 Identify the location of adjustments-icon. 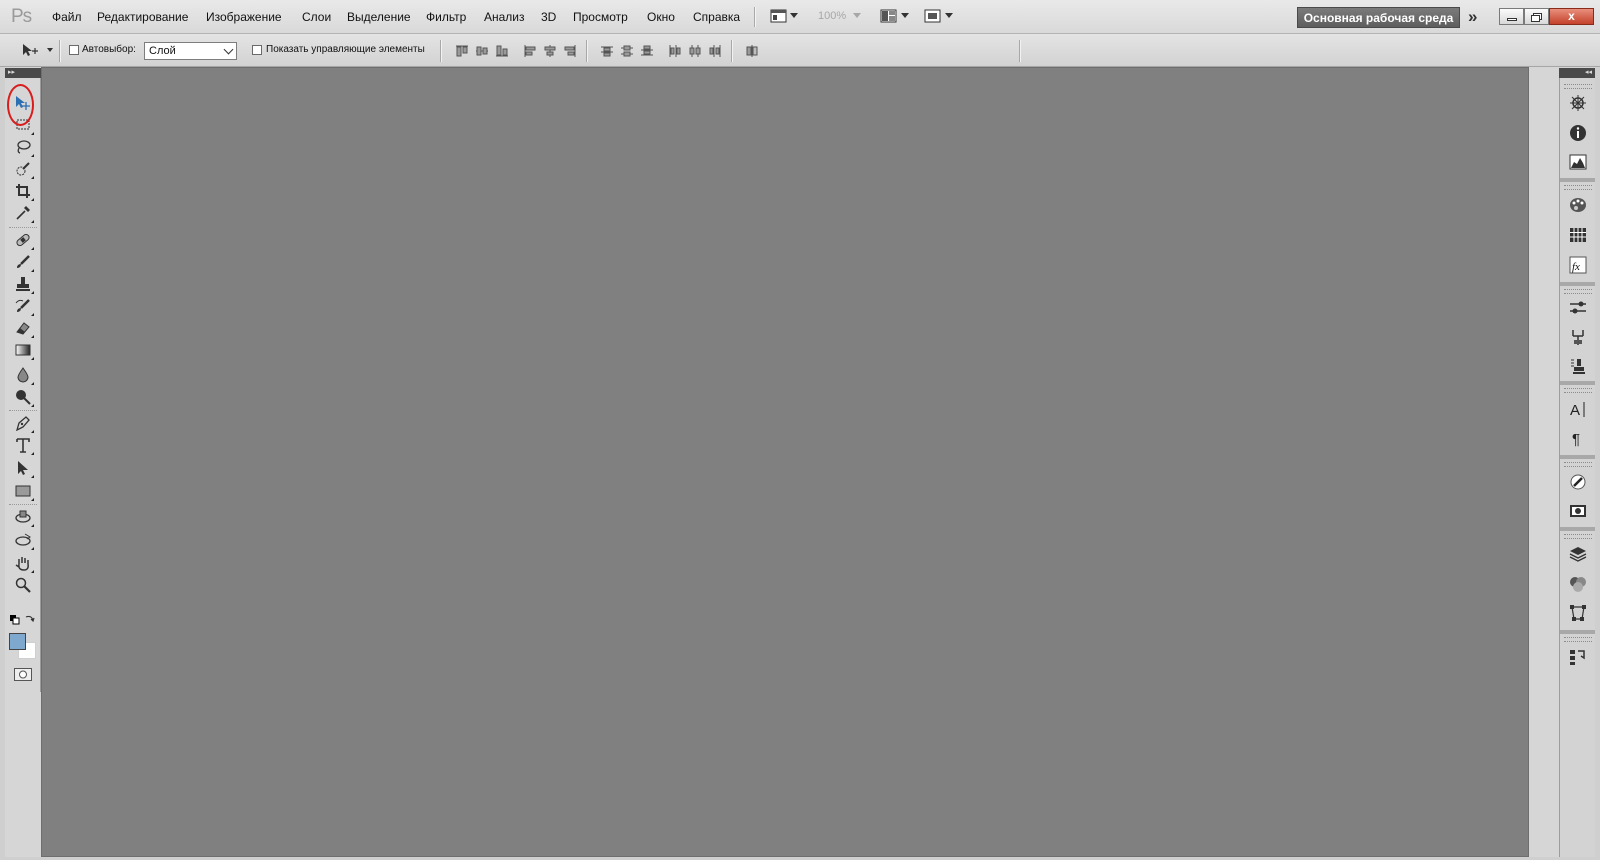
(1578, 308).